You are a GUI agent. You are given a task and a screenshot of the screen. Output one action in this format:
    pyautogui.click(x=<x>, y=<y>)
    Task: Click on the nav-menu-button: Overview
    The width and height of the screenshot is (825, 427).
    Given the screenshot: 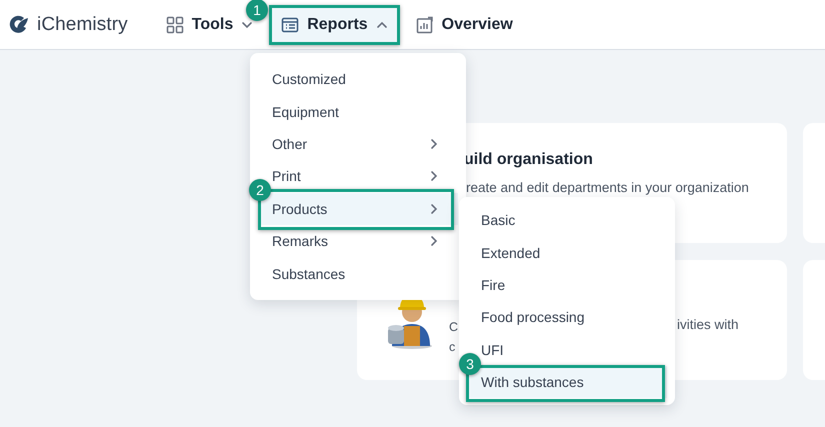 What is the action you would take?
    pyautogui.click(x=464, y=24)
    